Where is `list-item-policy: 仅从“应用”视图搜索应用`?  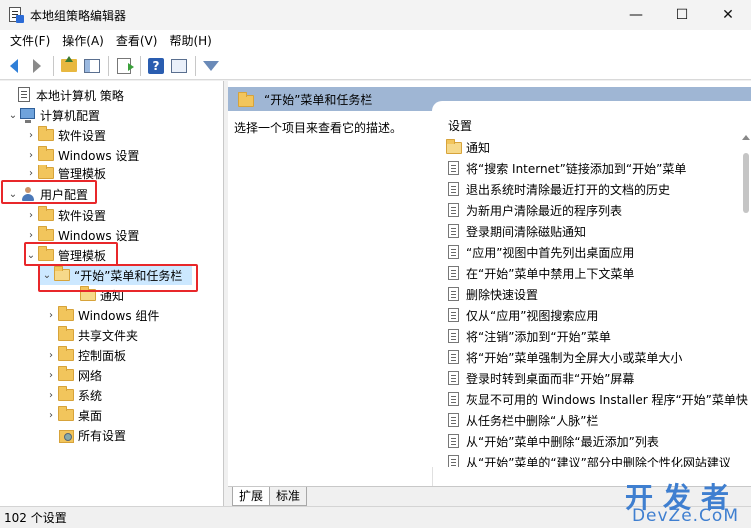 list-item-policy: 仅从“应用”视图搜索应用 is located at coordinates (522, 315).